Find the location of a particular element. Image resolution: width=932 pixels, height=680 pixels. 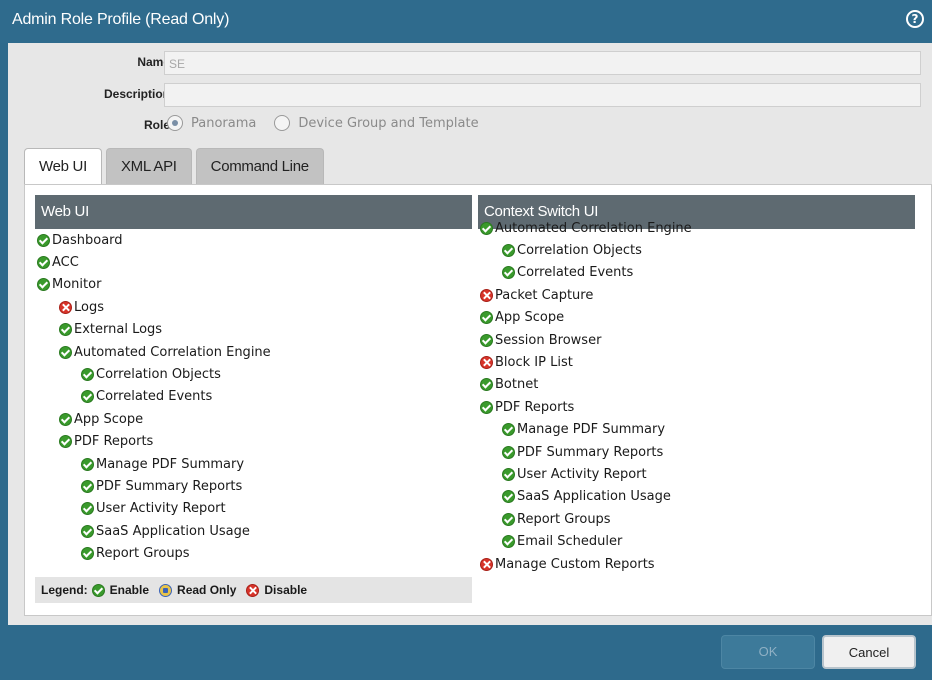

web-ui-header: Web UI is located at coordinates (253, 212).